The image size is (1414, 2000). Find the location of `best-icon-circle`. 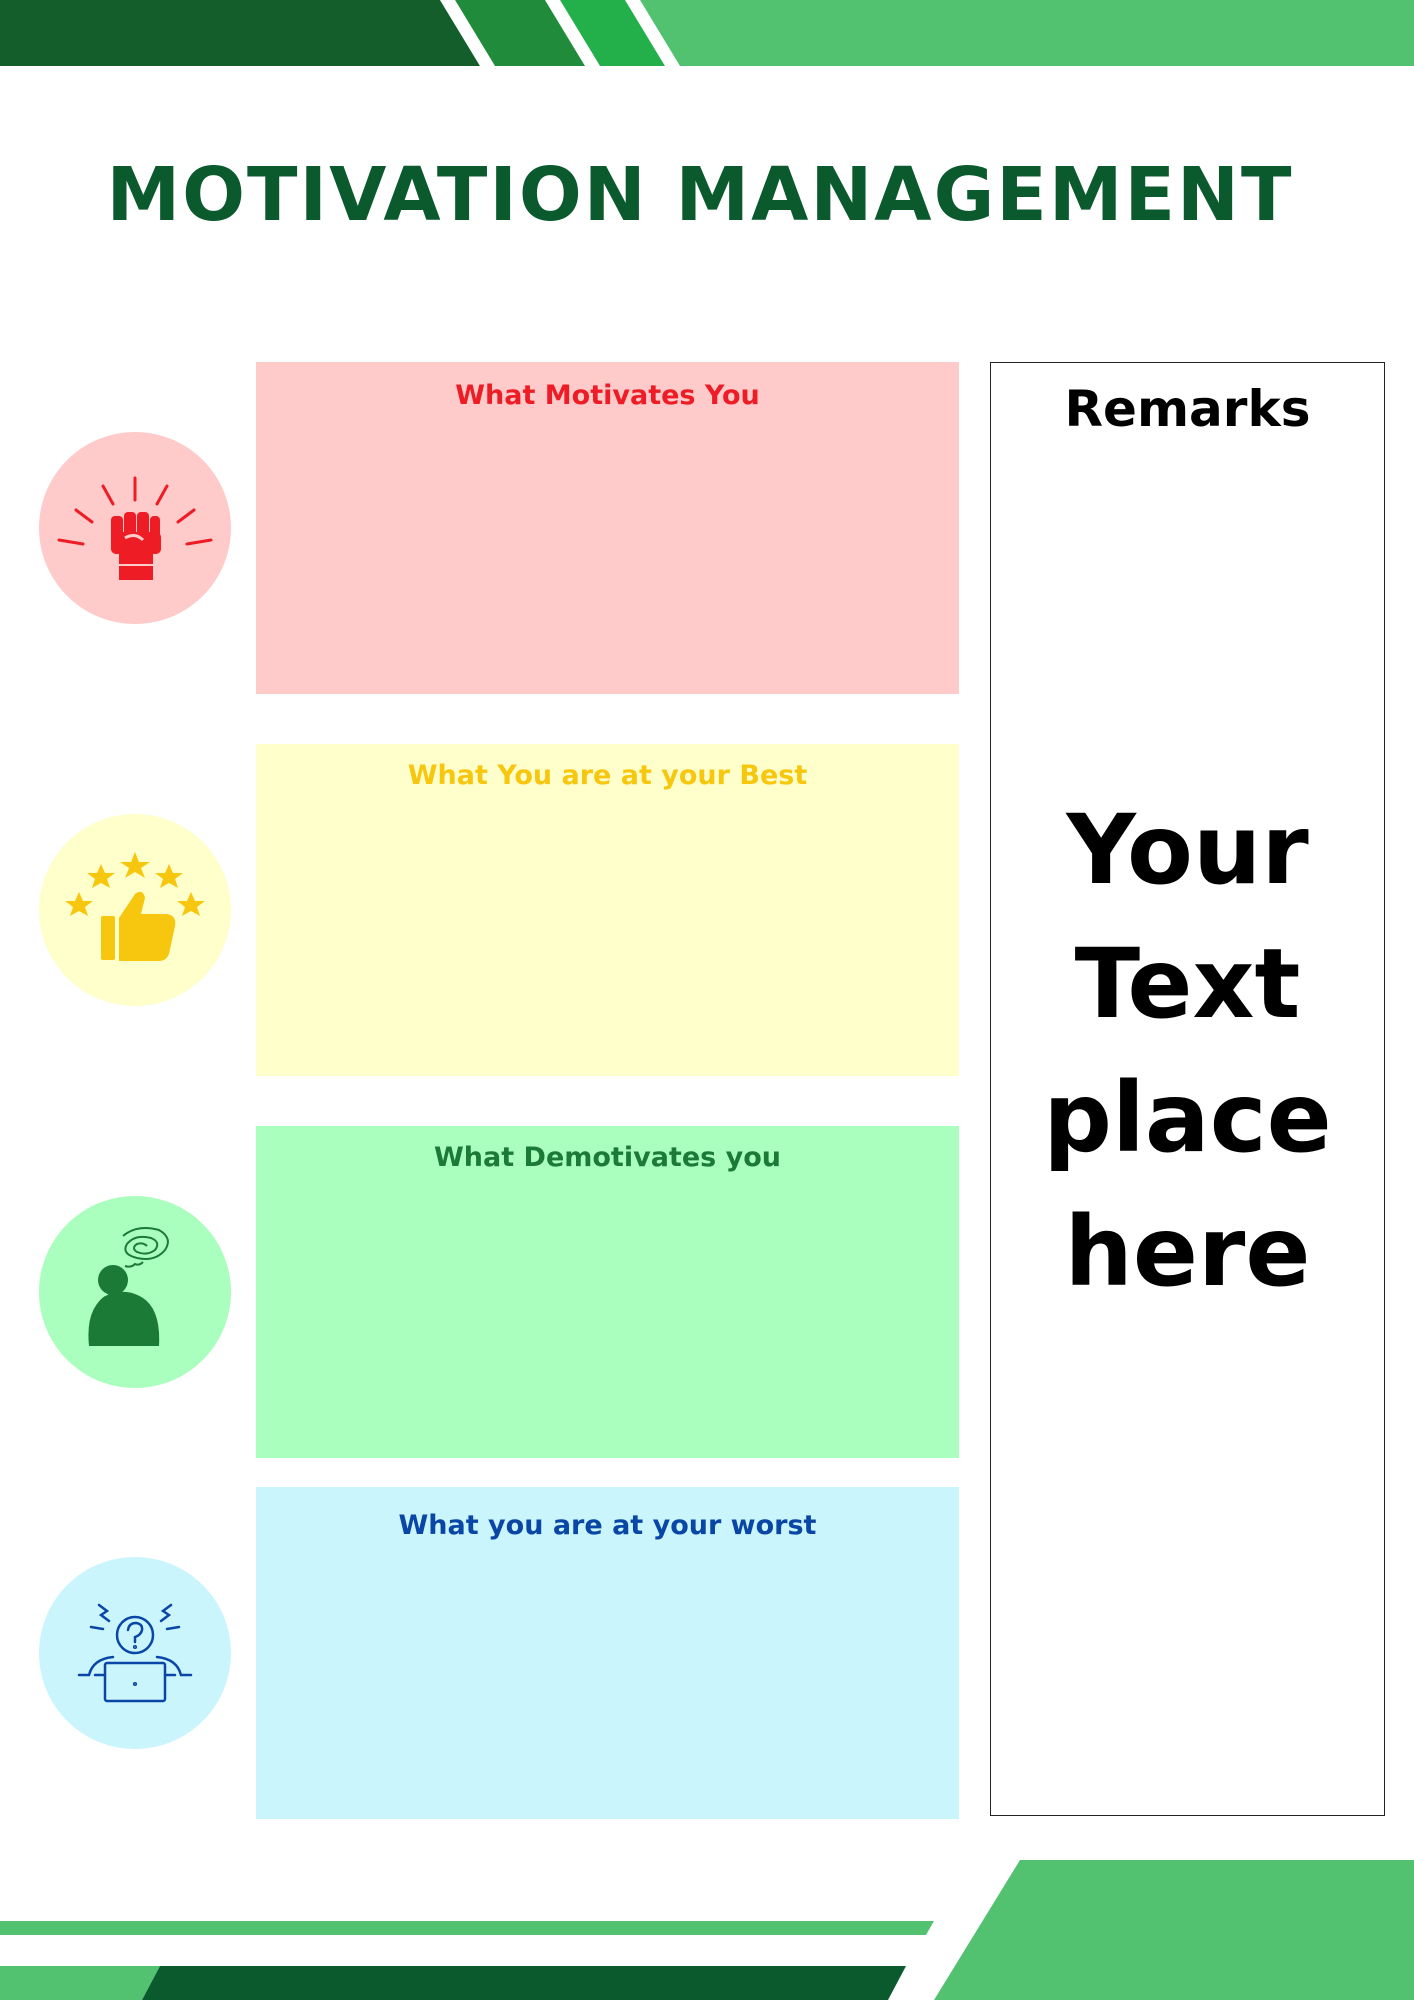

best-icon-circle is located at coordinates (135, 910).